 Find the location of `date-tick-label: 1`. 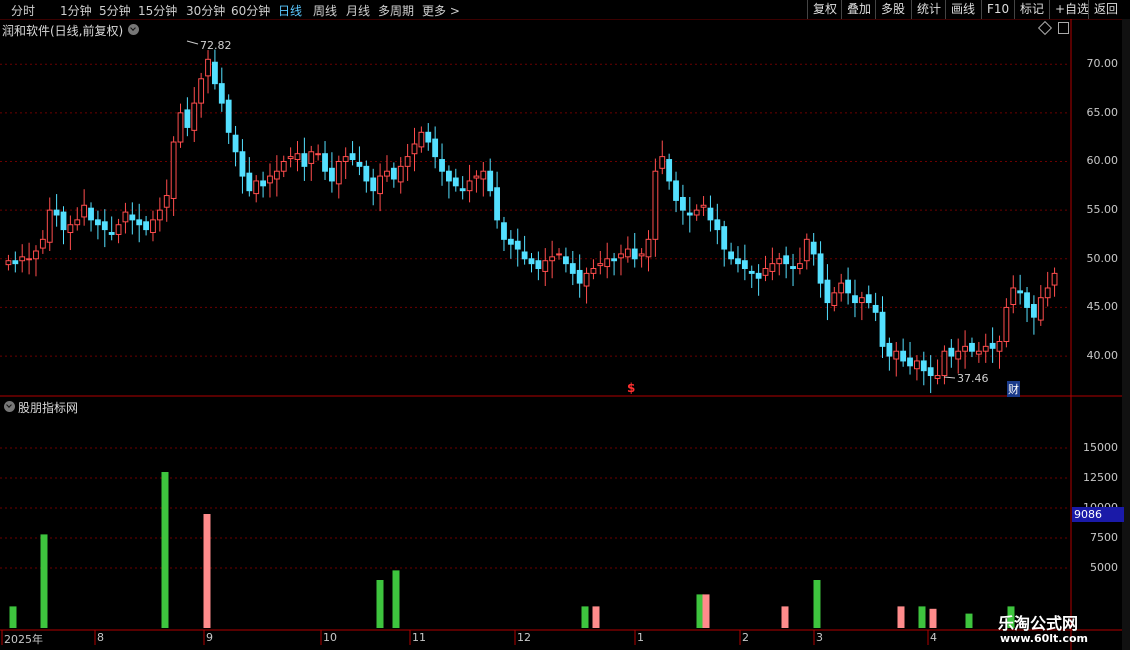

date-tick-label: 1 is located at coordinates (640, 637).